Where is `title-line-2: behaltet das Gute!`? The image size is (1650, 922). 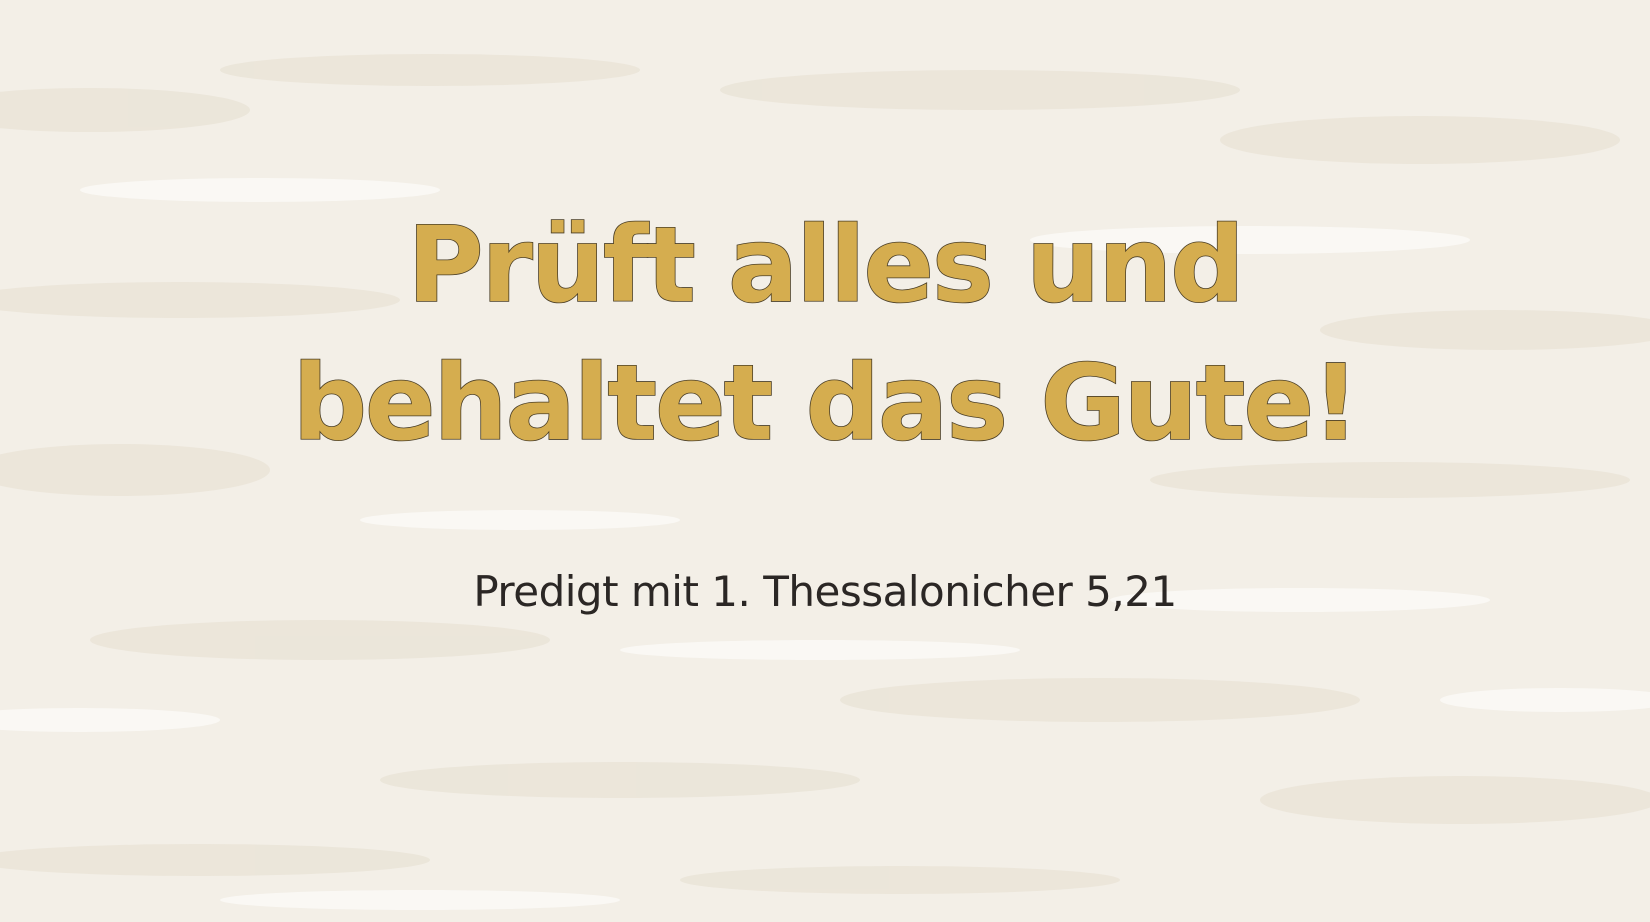 title-line-2: behaltet das Gute! is located at coordinates (826, 403).